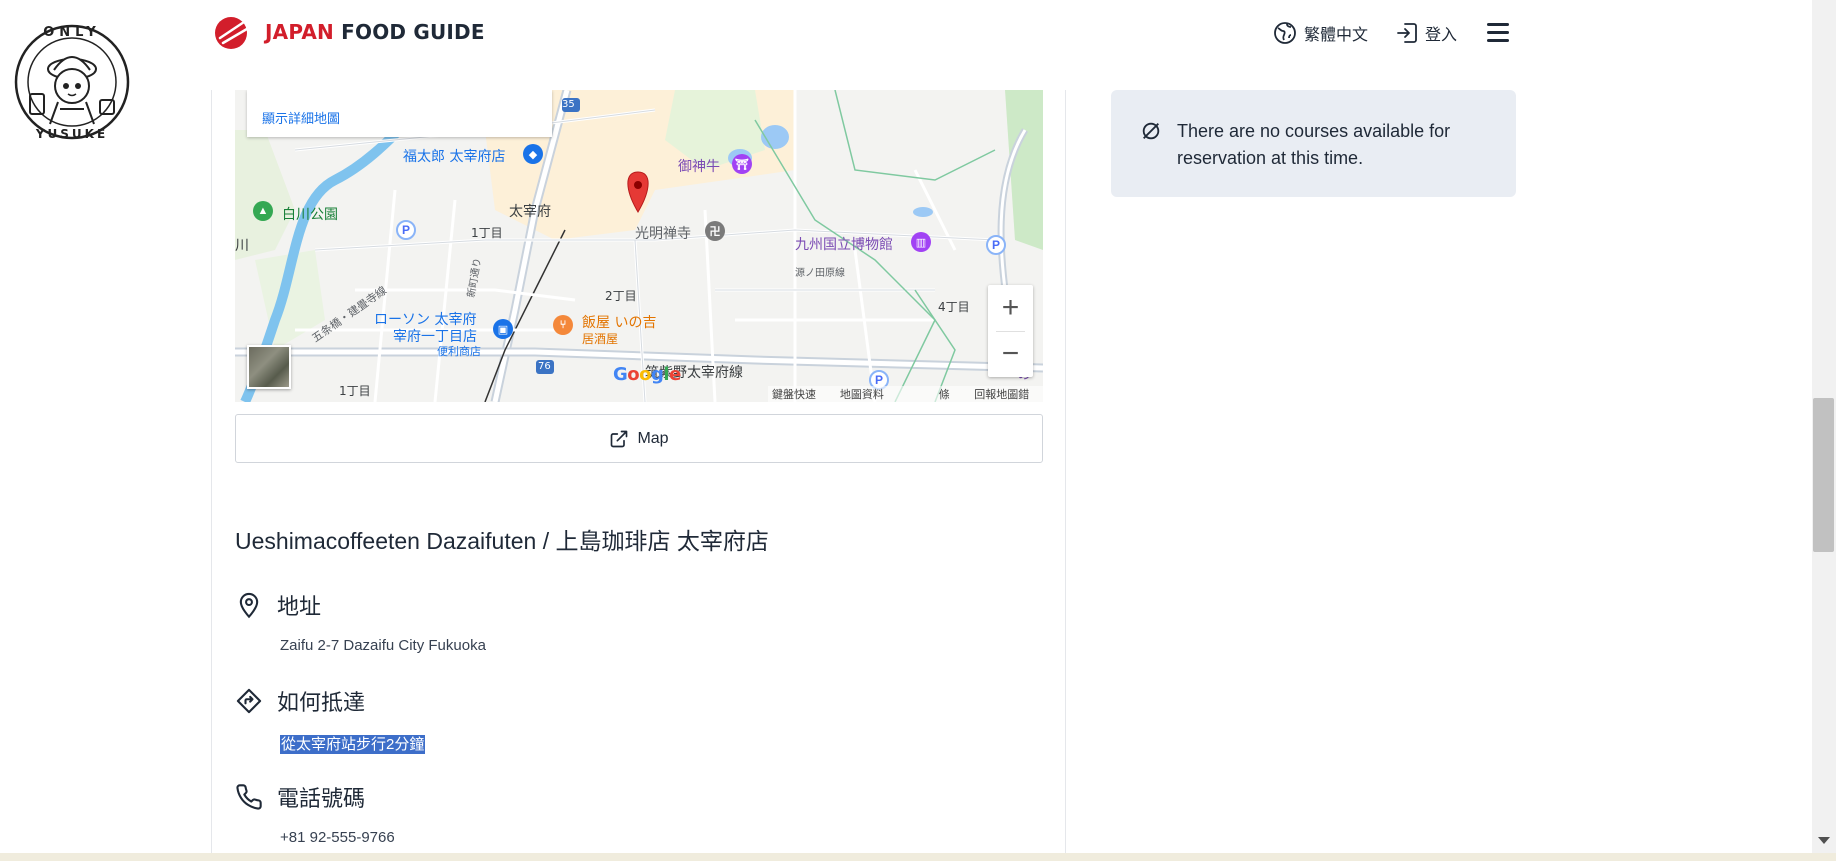 This screenshot has height=861, width=1836. I want to click on directions-icon, so click(249, 701).